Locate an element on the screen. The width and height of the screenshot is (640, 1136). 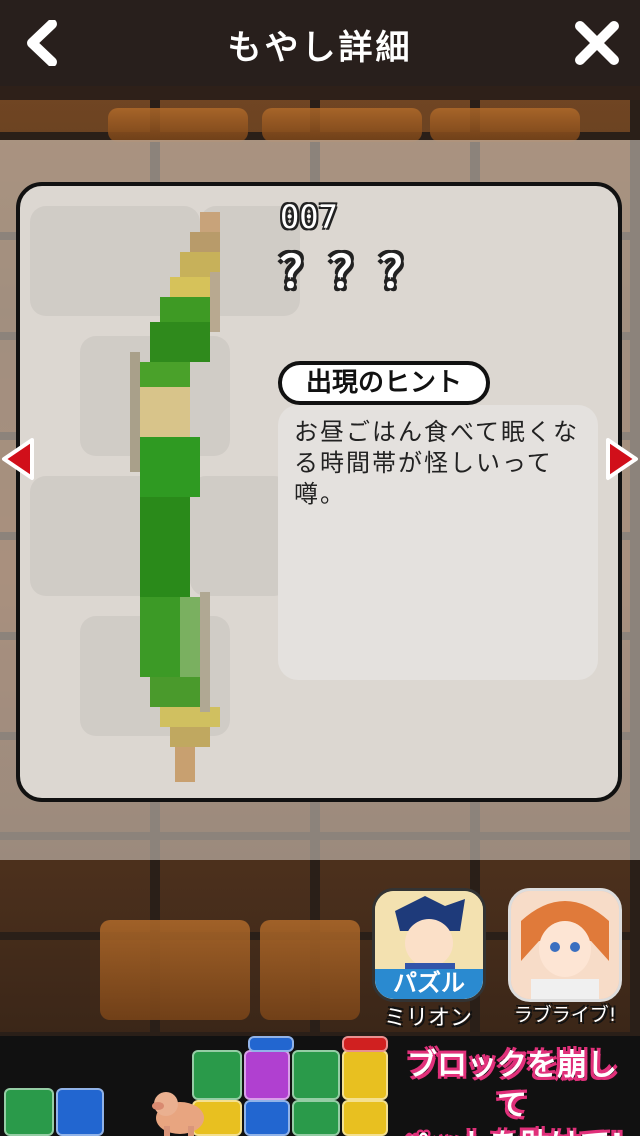
promo-label-million: ミリオン is located at coordinates (427, 1018).